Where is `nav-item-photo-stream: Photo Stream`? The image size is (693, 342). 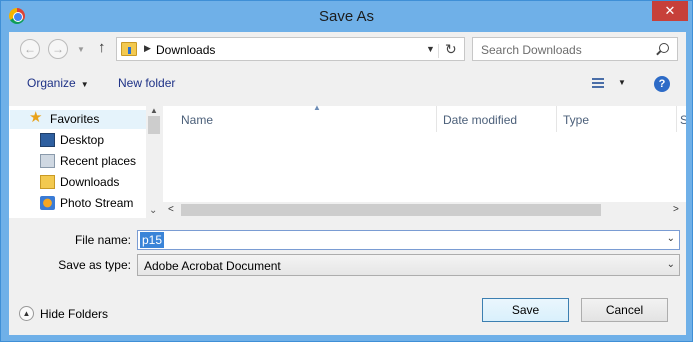
nav-item-photo-stream: Photo Stream is located at coordinates (77, 204).